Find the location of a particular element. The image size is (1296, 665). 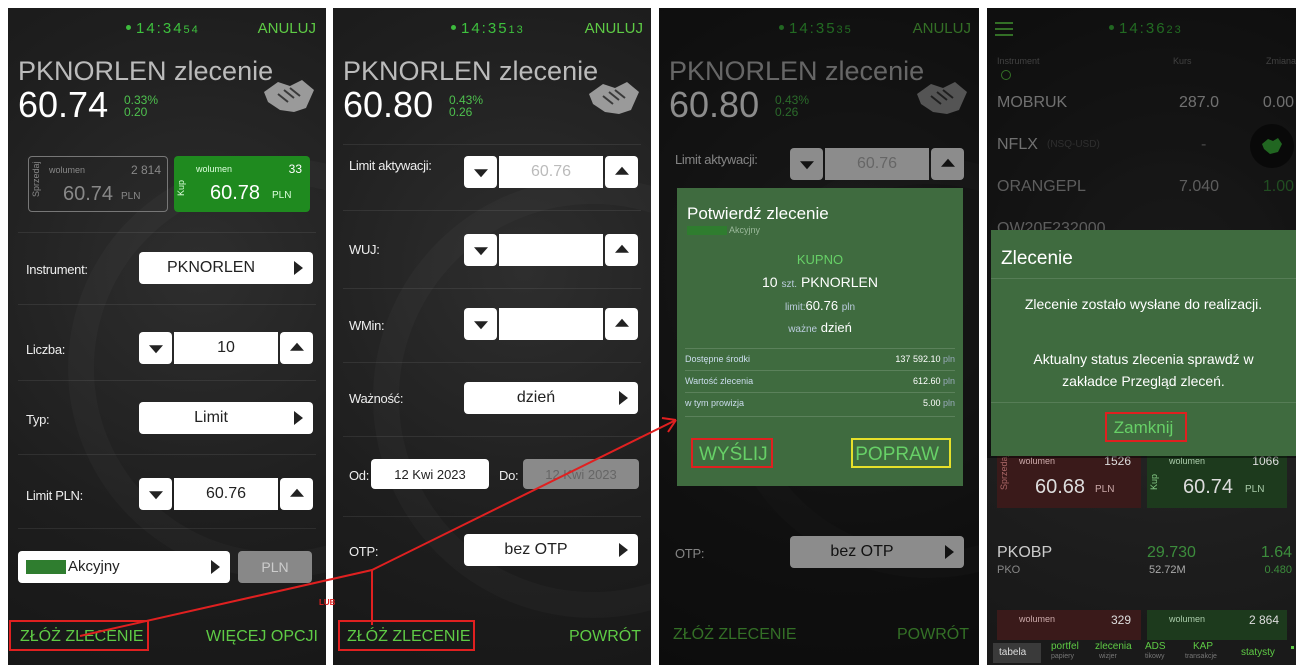

or-label: LUB is located at coordinates (327, 602).